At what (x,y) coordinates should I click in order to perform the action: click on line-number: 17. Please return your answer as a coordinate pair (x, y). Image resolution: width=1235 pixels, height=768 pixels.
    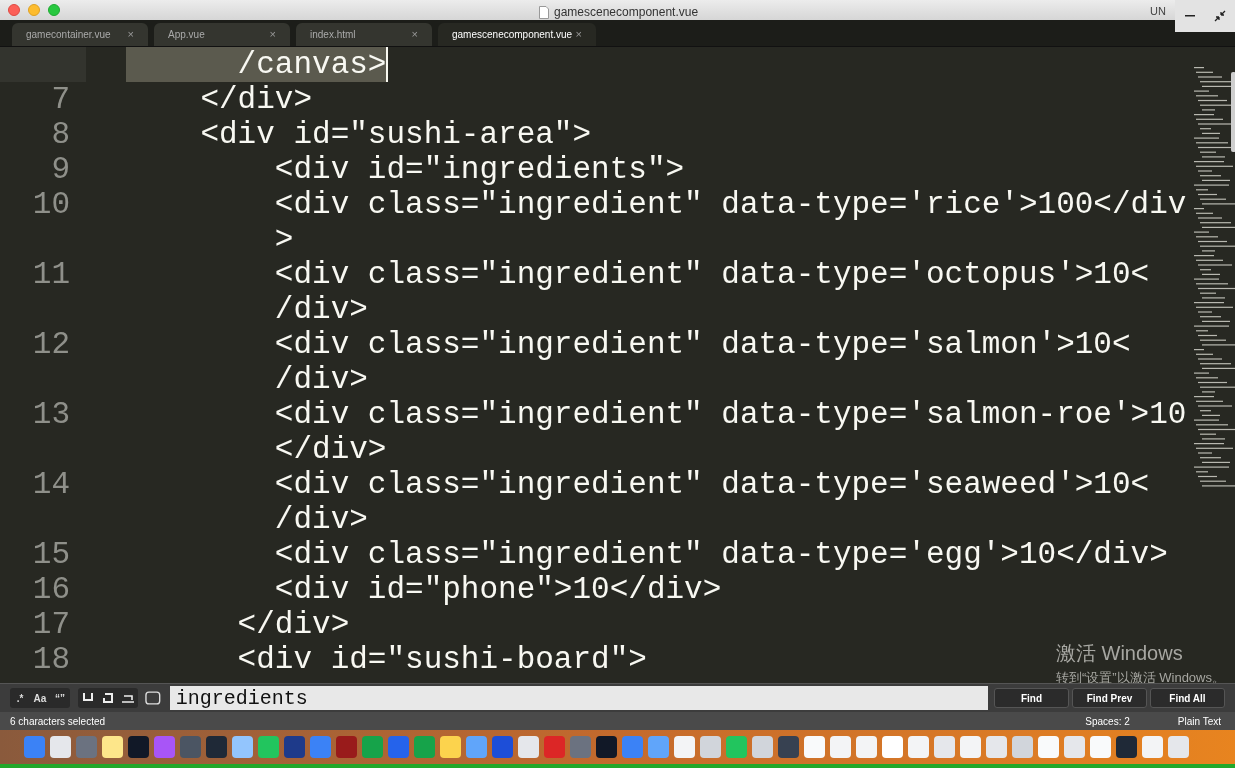
    Looking at the image, I should click on (51, 624).